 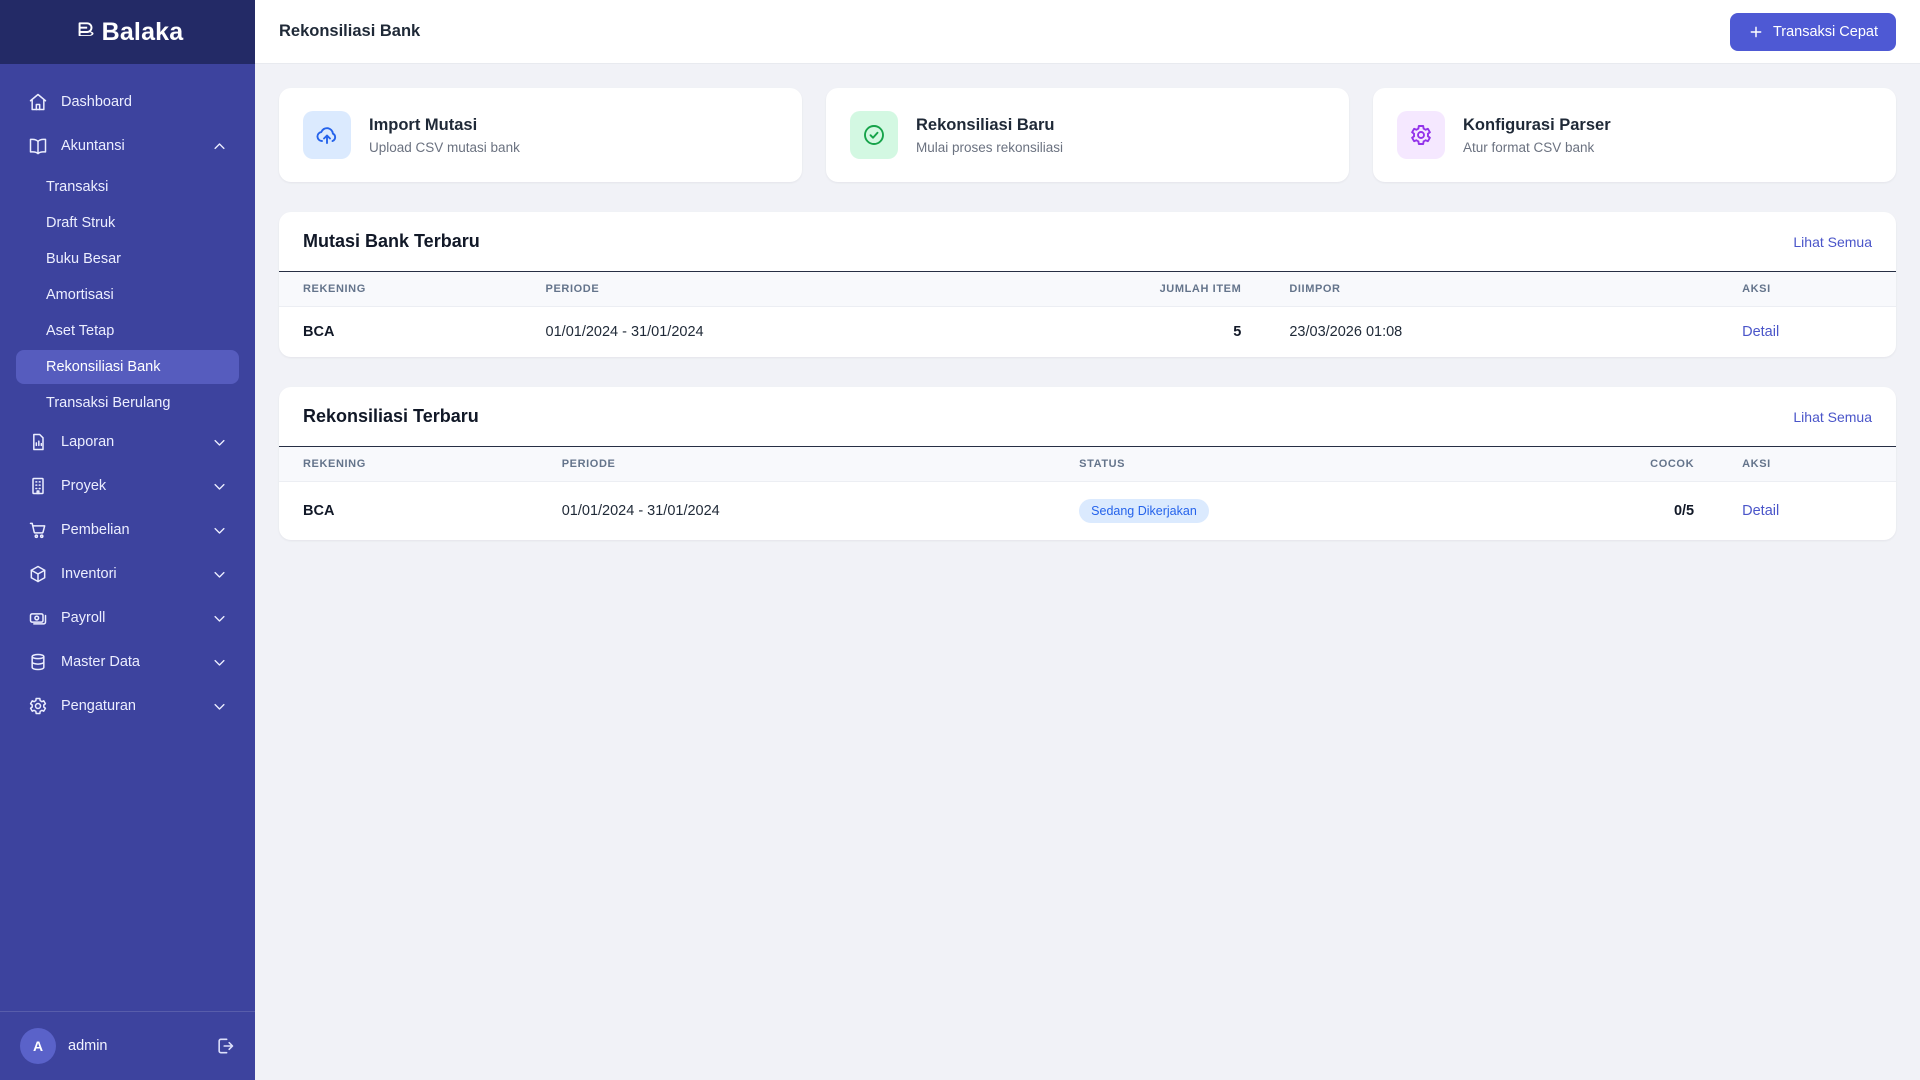 I want to click on cocok-cell: 0/5, so click(x=1589, y=510).